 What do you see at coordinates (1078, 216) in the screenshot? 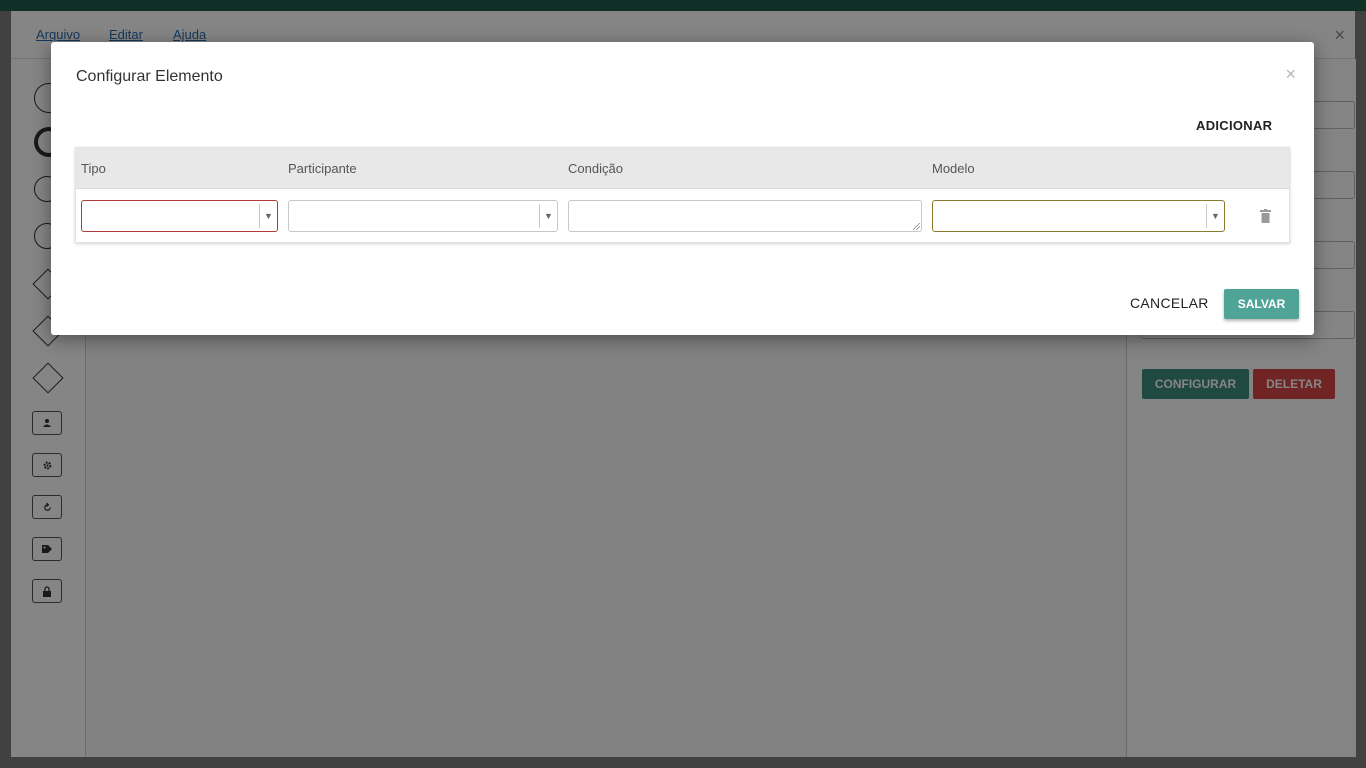
I see `modelo-select: ▼` at bounding box center [1078, 216].